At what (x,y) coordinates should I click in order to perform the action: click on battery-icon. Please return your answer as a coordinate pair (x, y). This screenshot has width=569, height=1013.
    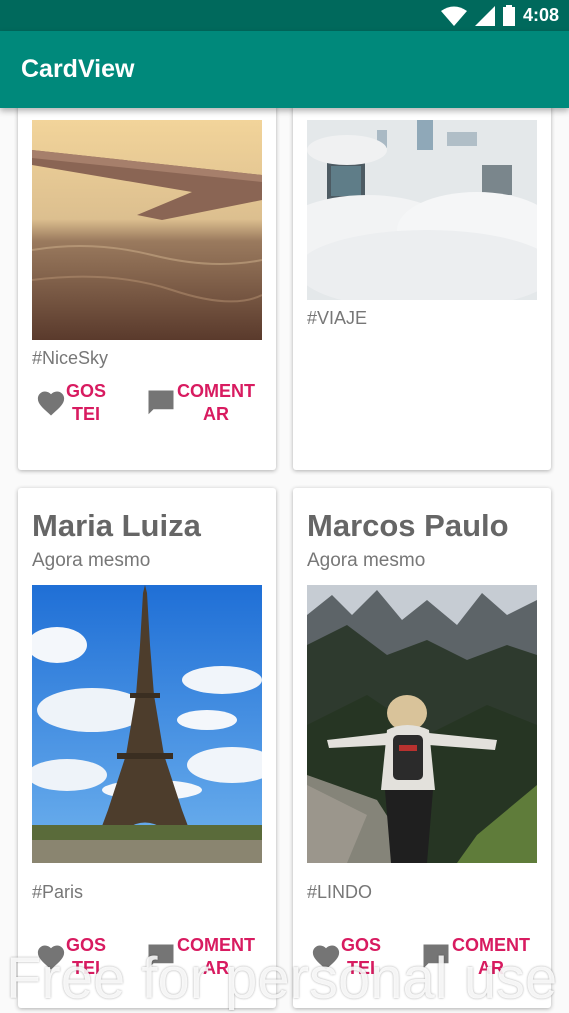
    Looking at the image, I should click on (508, 15).